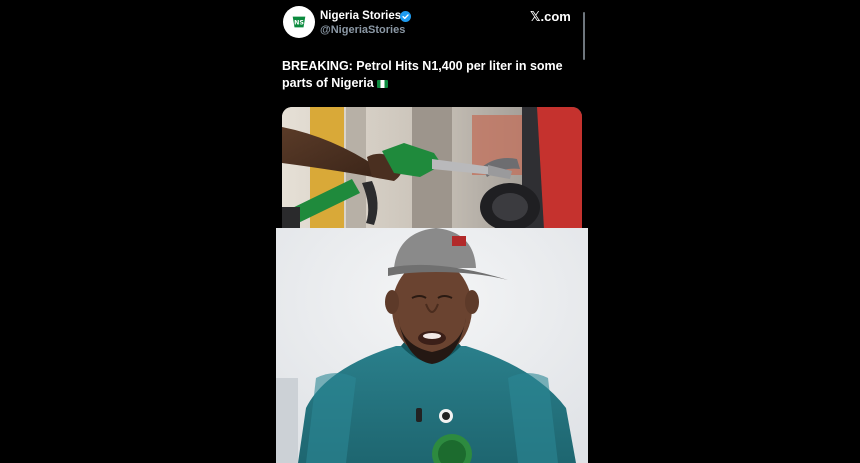  I want to click on tweet-text-line2: parts of Nigeria, so click(328, 83).